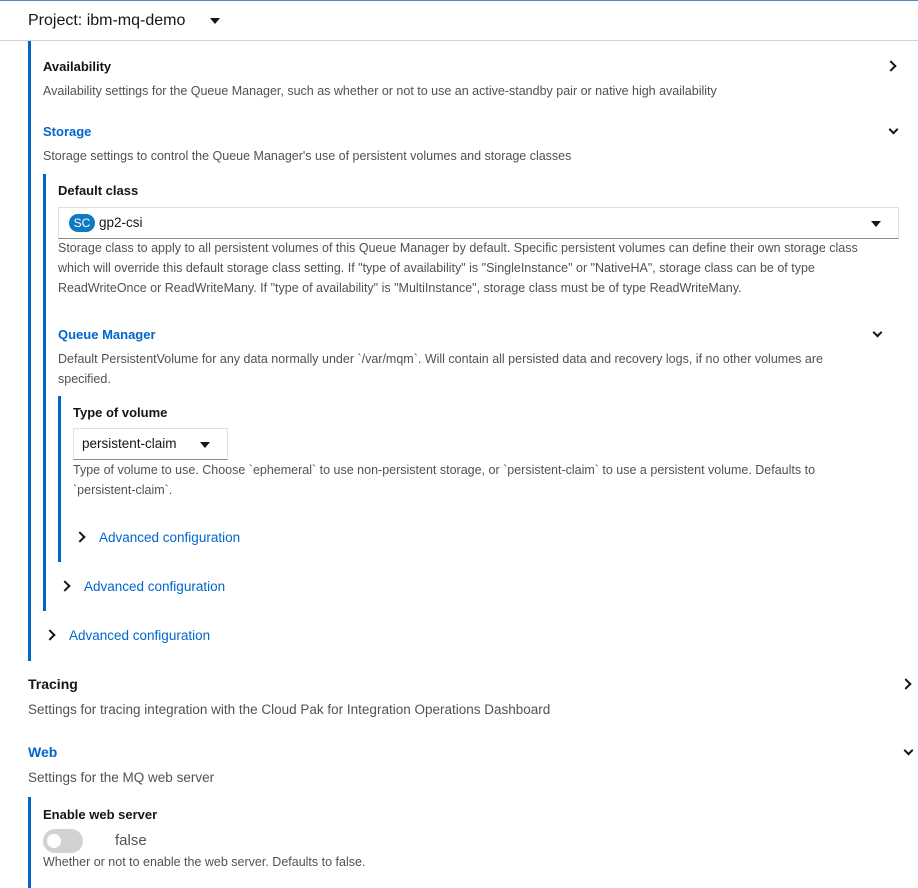 Image resolution: width=918 pixels, height=888 pixels. What do you see at coordinates (29, 842) in the screenshot?
I see `web-guide-bar` at bounding box center [29, 842].